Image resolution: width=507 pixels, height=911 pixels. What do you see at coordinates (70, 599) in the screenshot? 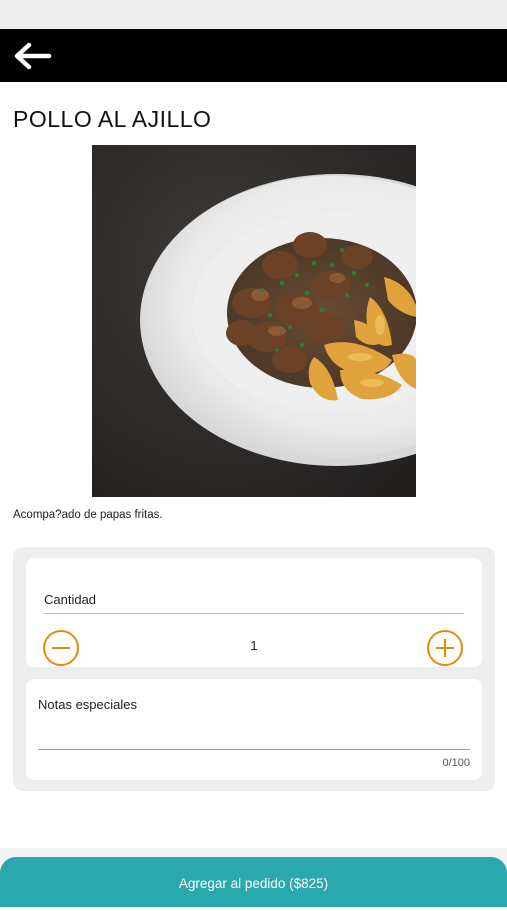
I see `quantity-label: Cantidad` at bounding box center [70, 599].